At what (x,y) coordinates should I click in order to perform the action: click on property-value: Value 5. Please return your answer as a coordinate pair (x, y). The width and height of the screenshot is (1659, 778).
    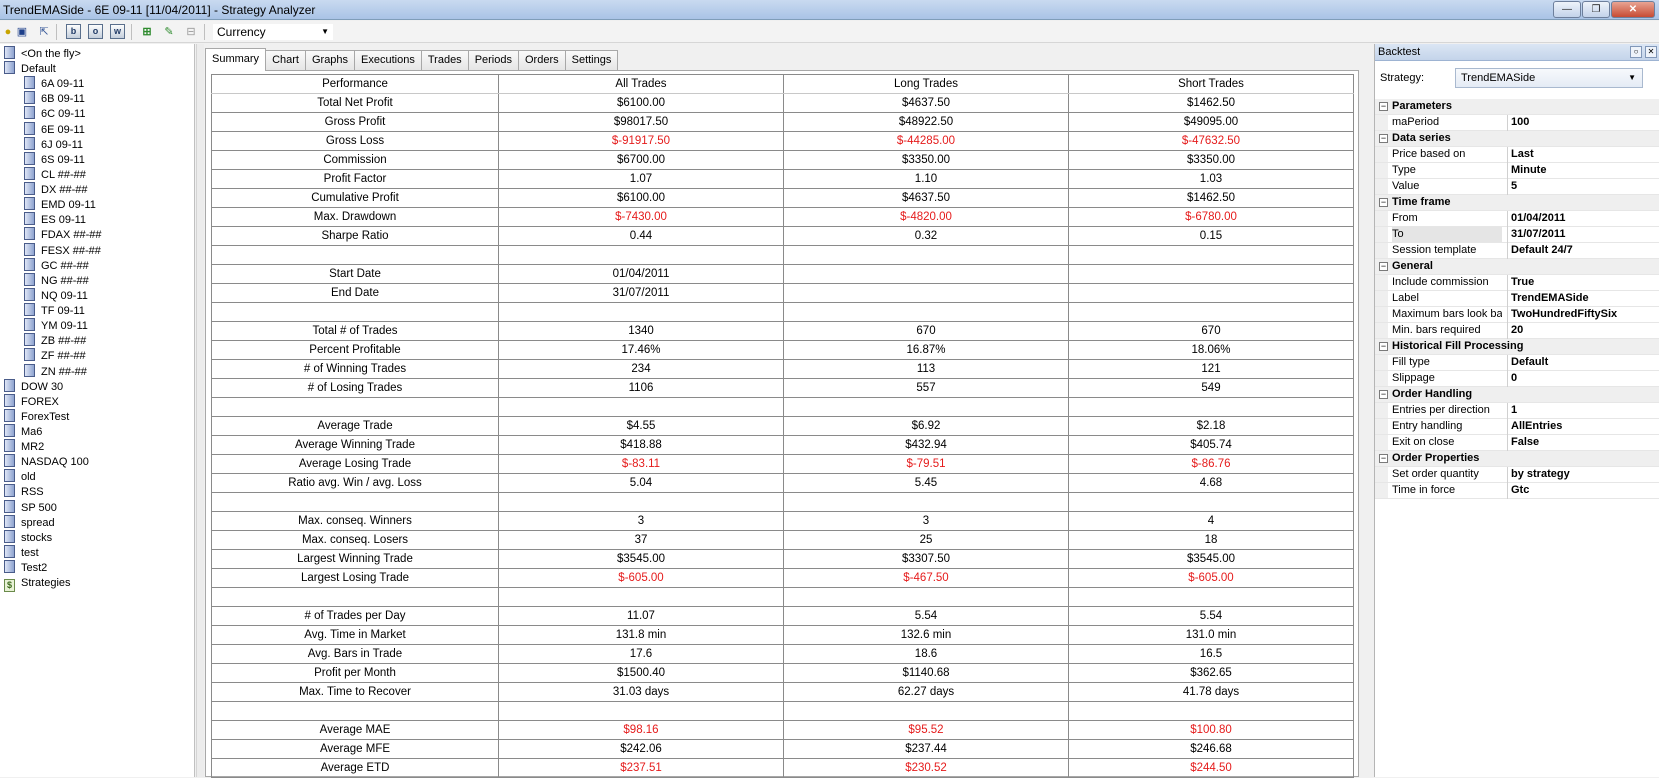
    Looking at the image, I should click on (1517, 187).